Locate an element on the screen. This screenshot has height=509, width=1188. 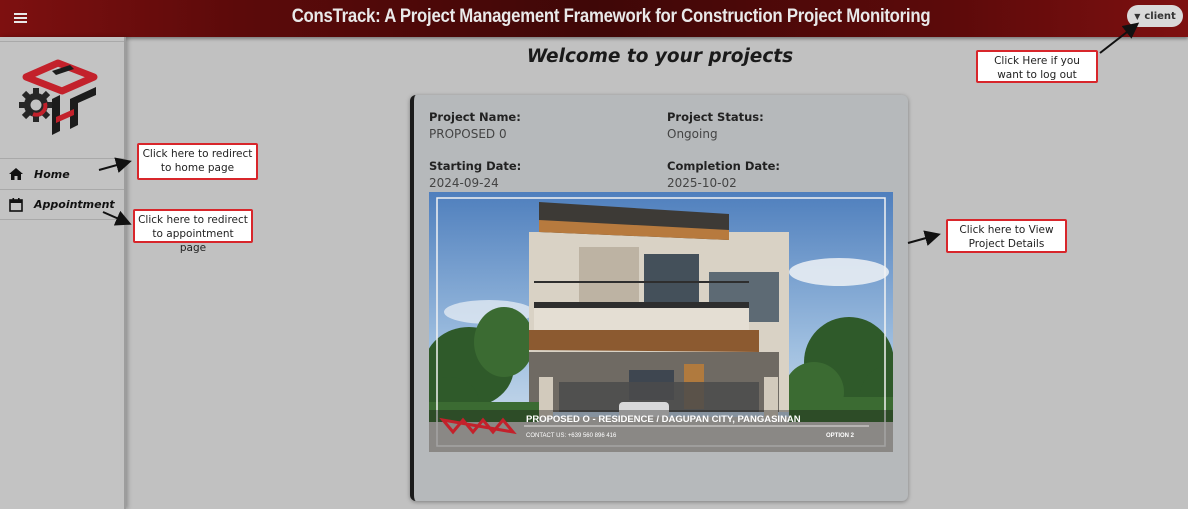
sidebar-item-home: Home is located at coordinates (62, 173).